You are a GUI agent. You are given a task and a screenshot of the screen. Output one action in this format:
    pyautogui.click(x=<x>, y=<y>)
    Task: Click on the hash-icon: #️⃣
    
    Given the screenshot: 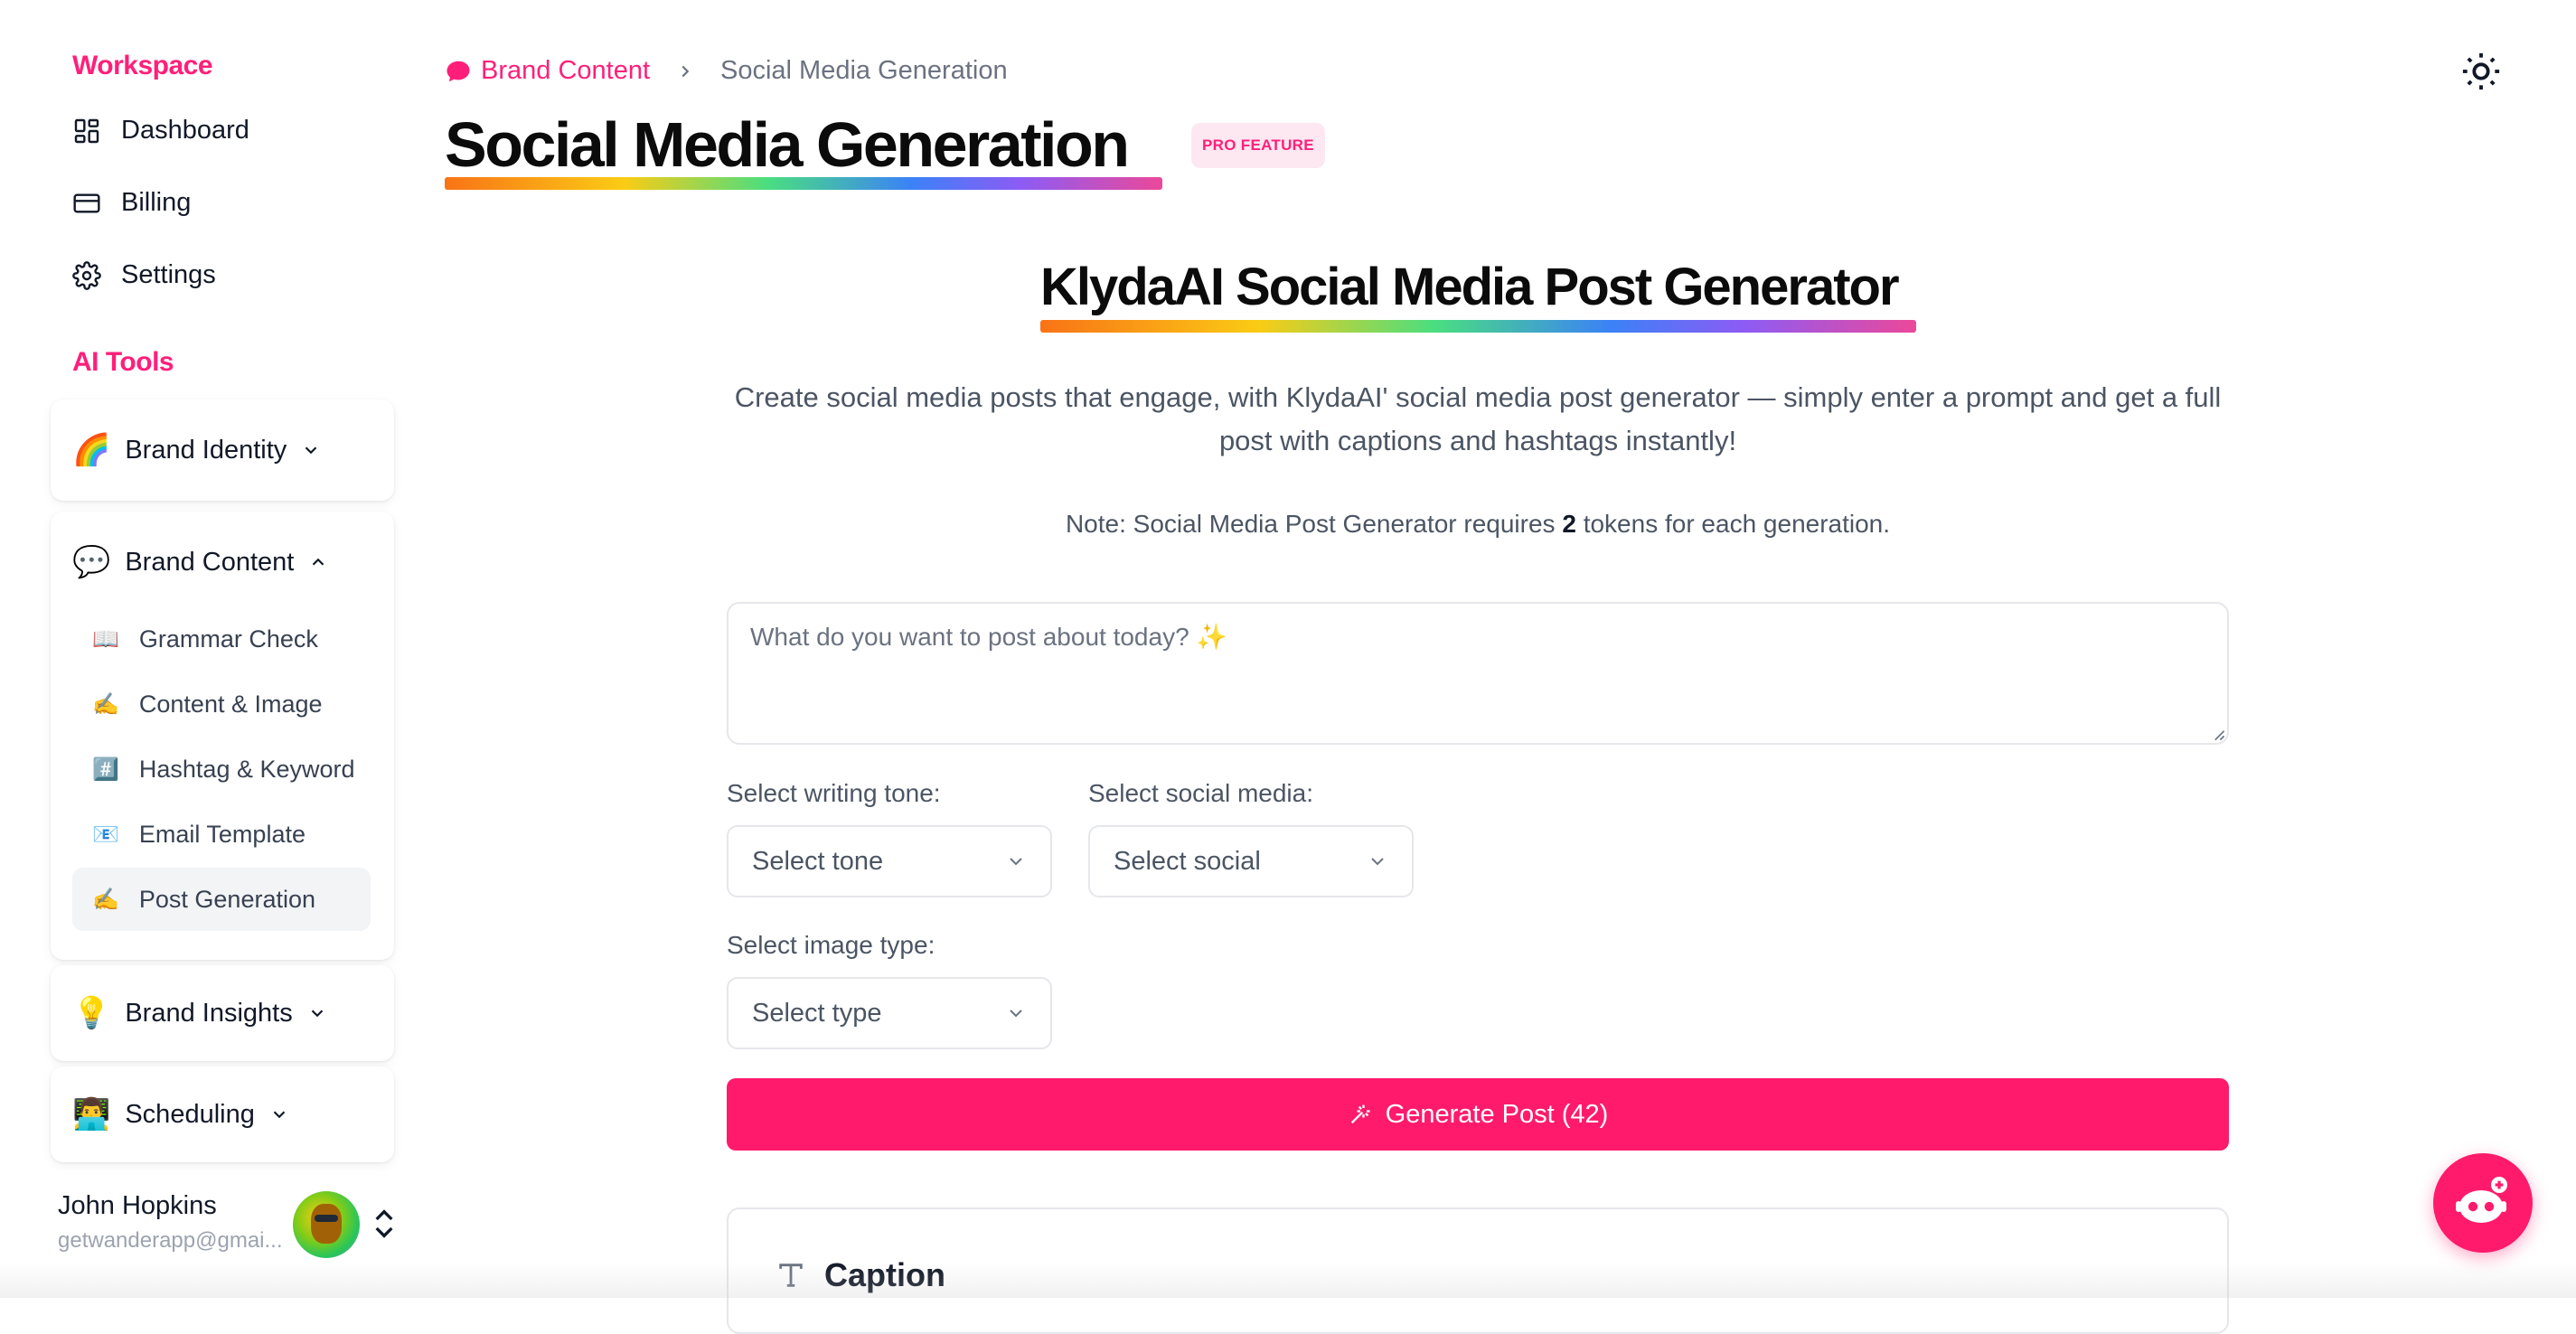 What is the action you would take?
    pyautogui.click(x=105, y=769)
    